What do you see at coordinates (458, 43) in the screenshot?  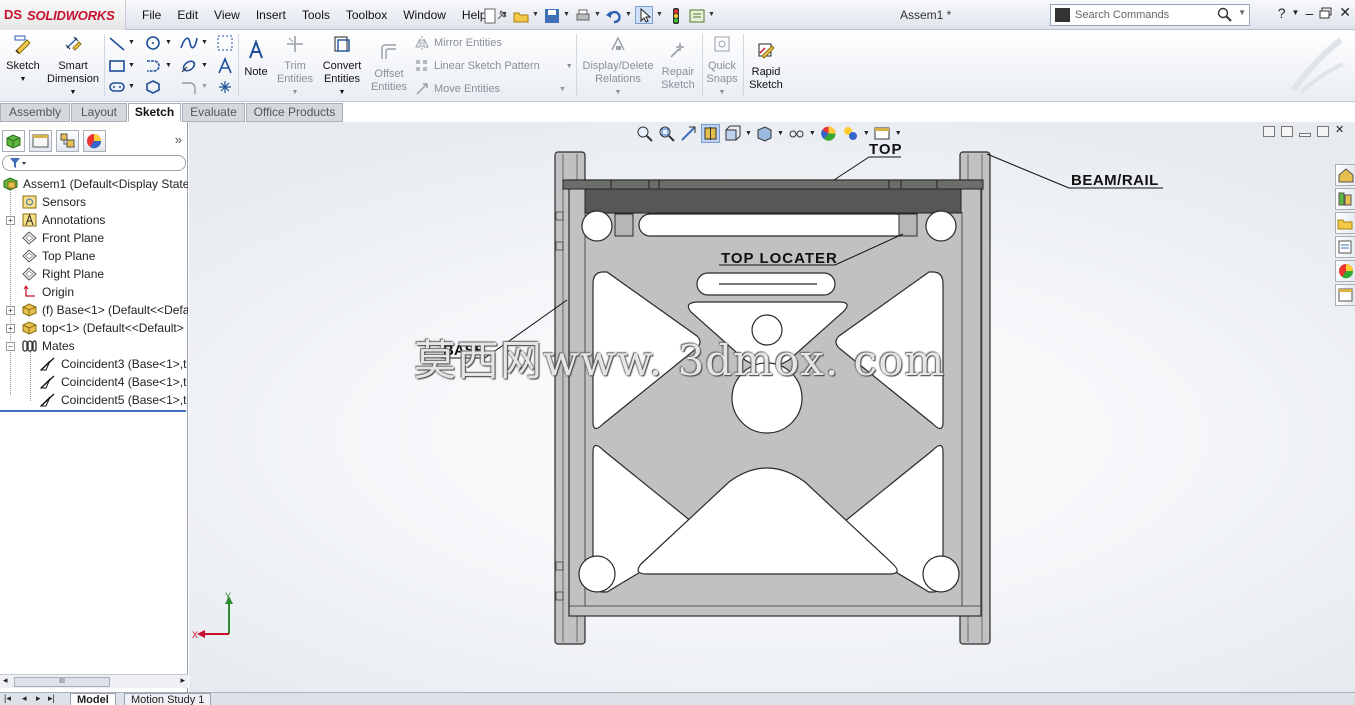 I see `mirror-entities-button: Mirror Entities` at bounding box center [458, 43].